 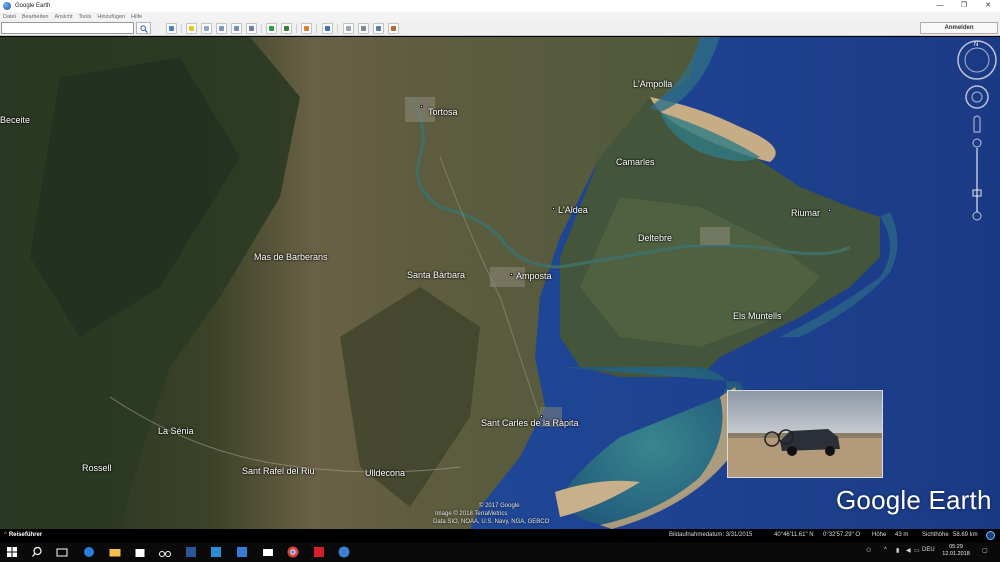 What do you see at coordinates (216, 552) in the screenshot?
I see `app-icon` at bounding box center [216, 552].